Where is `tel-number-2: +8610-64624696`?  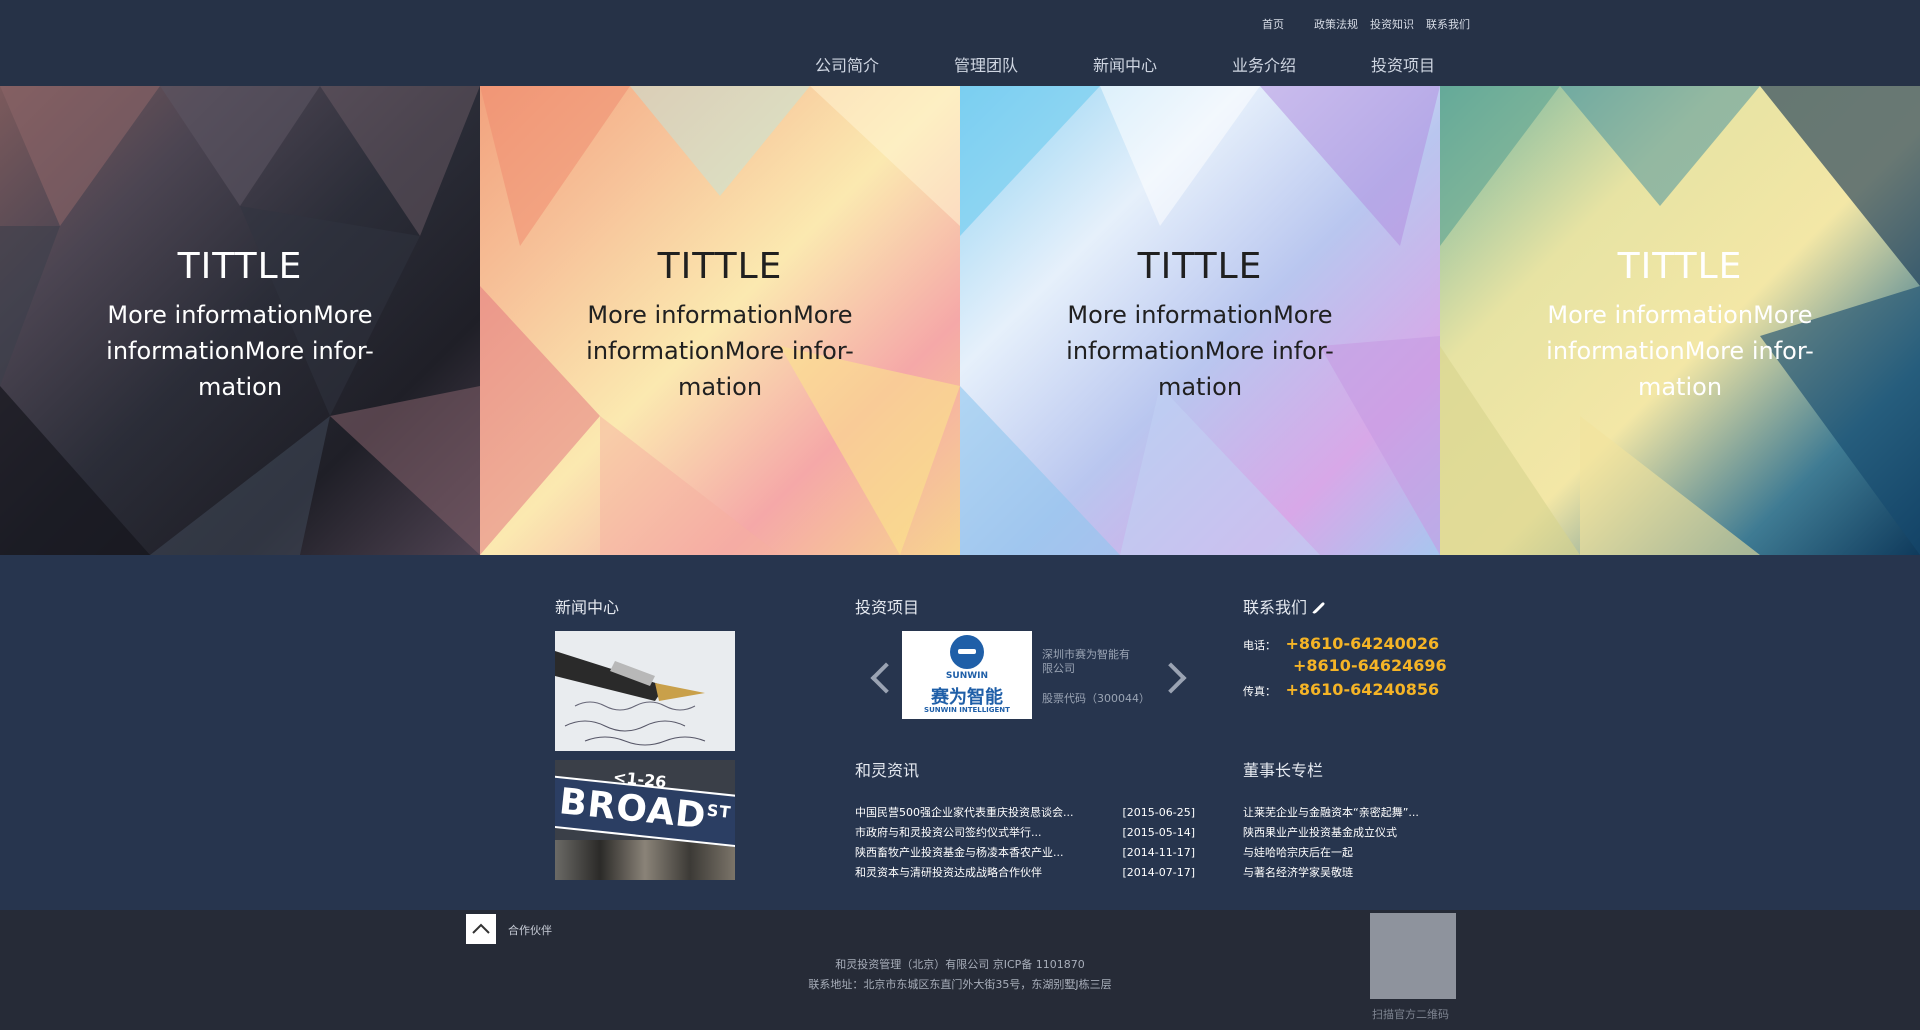
tel-number-2: +8610-64624696 is located at coordinates (1370, 665).